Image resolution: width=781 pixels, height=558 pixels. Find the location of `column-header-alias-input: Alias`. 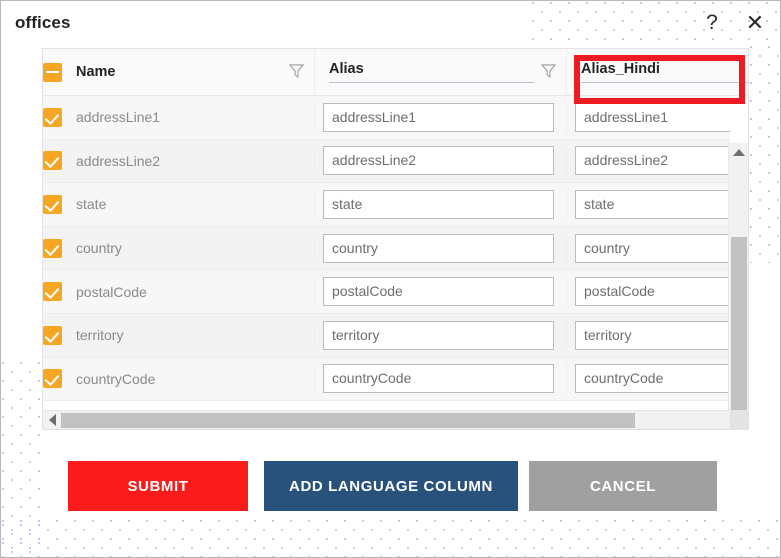

column-header-alias-input: Alias is located at coordinates (431, 72).